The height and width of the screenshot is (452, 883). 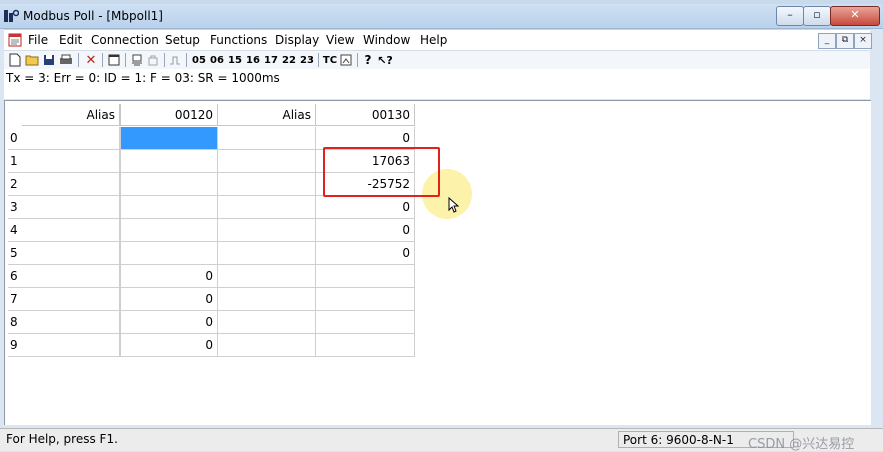 What do you see at coordinates (454, 205) in the screenshot?
I see `mouse-pointer-icon` at bounding box center [454, 205].